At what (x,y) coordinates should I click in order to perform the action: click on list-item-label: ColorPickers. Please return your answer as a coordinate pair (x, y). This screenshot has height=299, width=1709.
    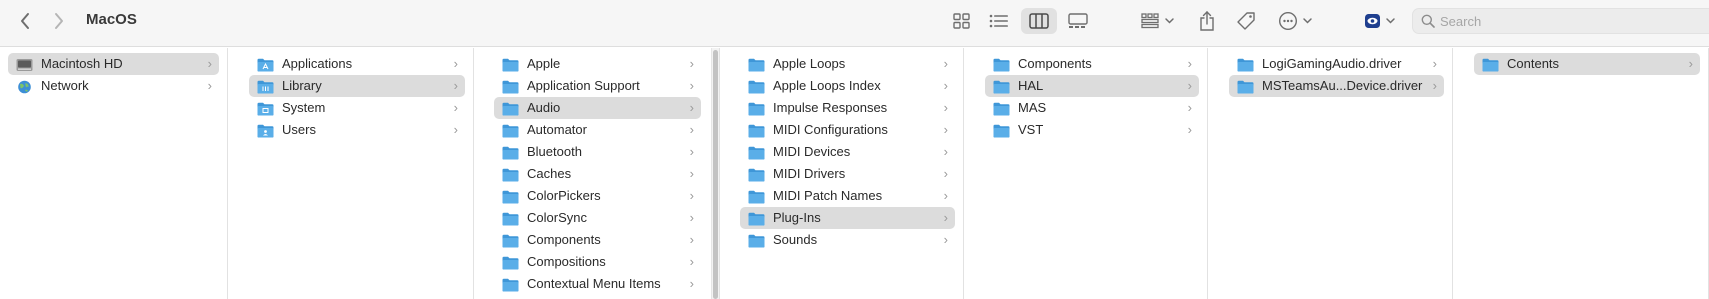
    Looking at the image, I should click on (564, 195).